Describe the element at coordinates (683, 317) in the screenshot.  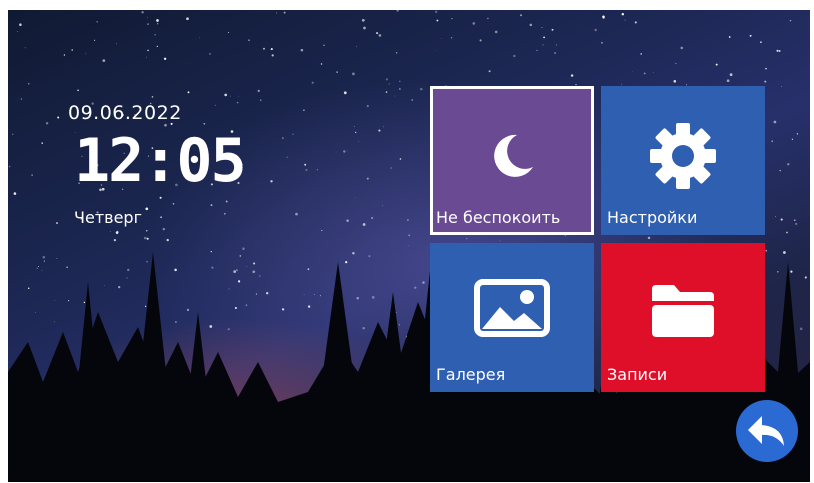
I see `records-tile: Записи` at that location.